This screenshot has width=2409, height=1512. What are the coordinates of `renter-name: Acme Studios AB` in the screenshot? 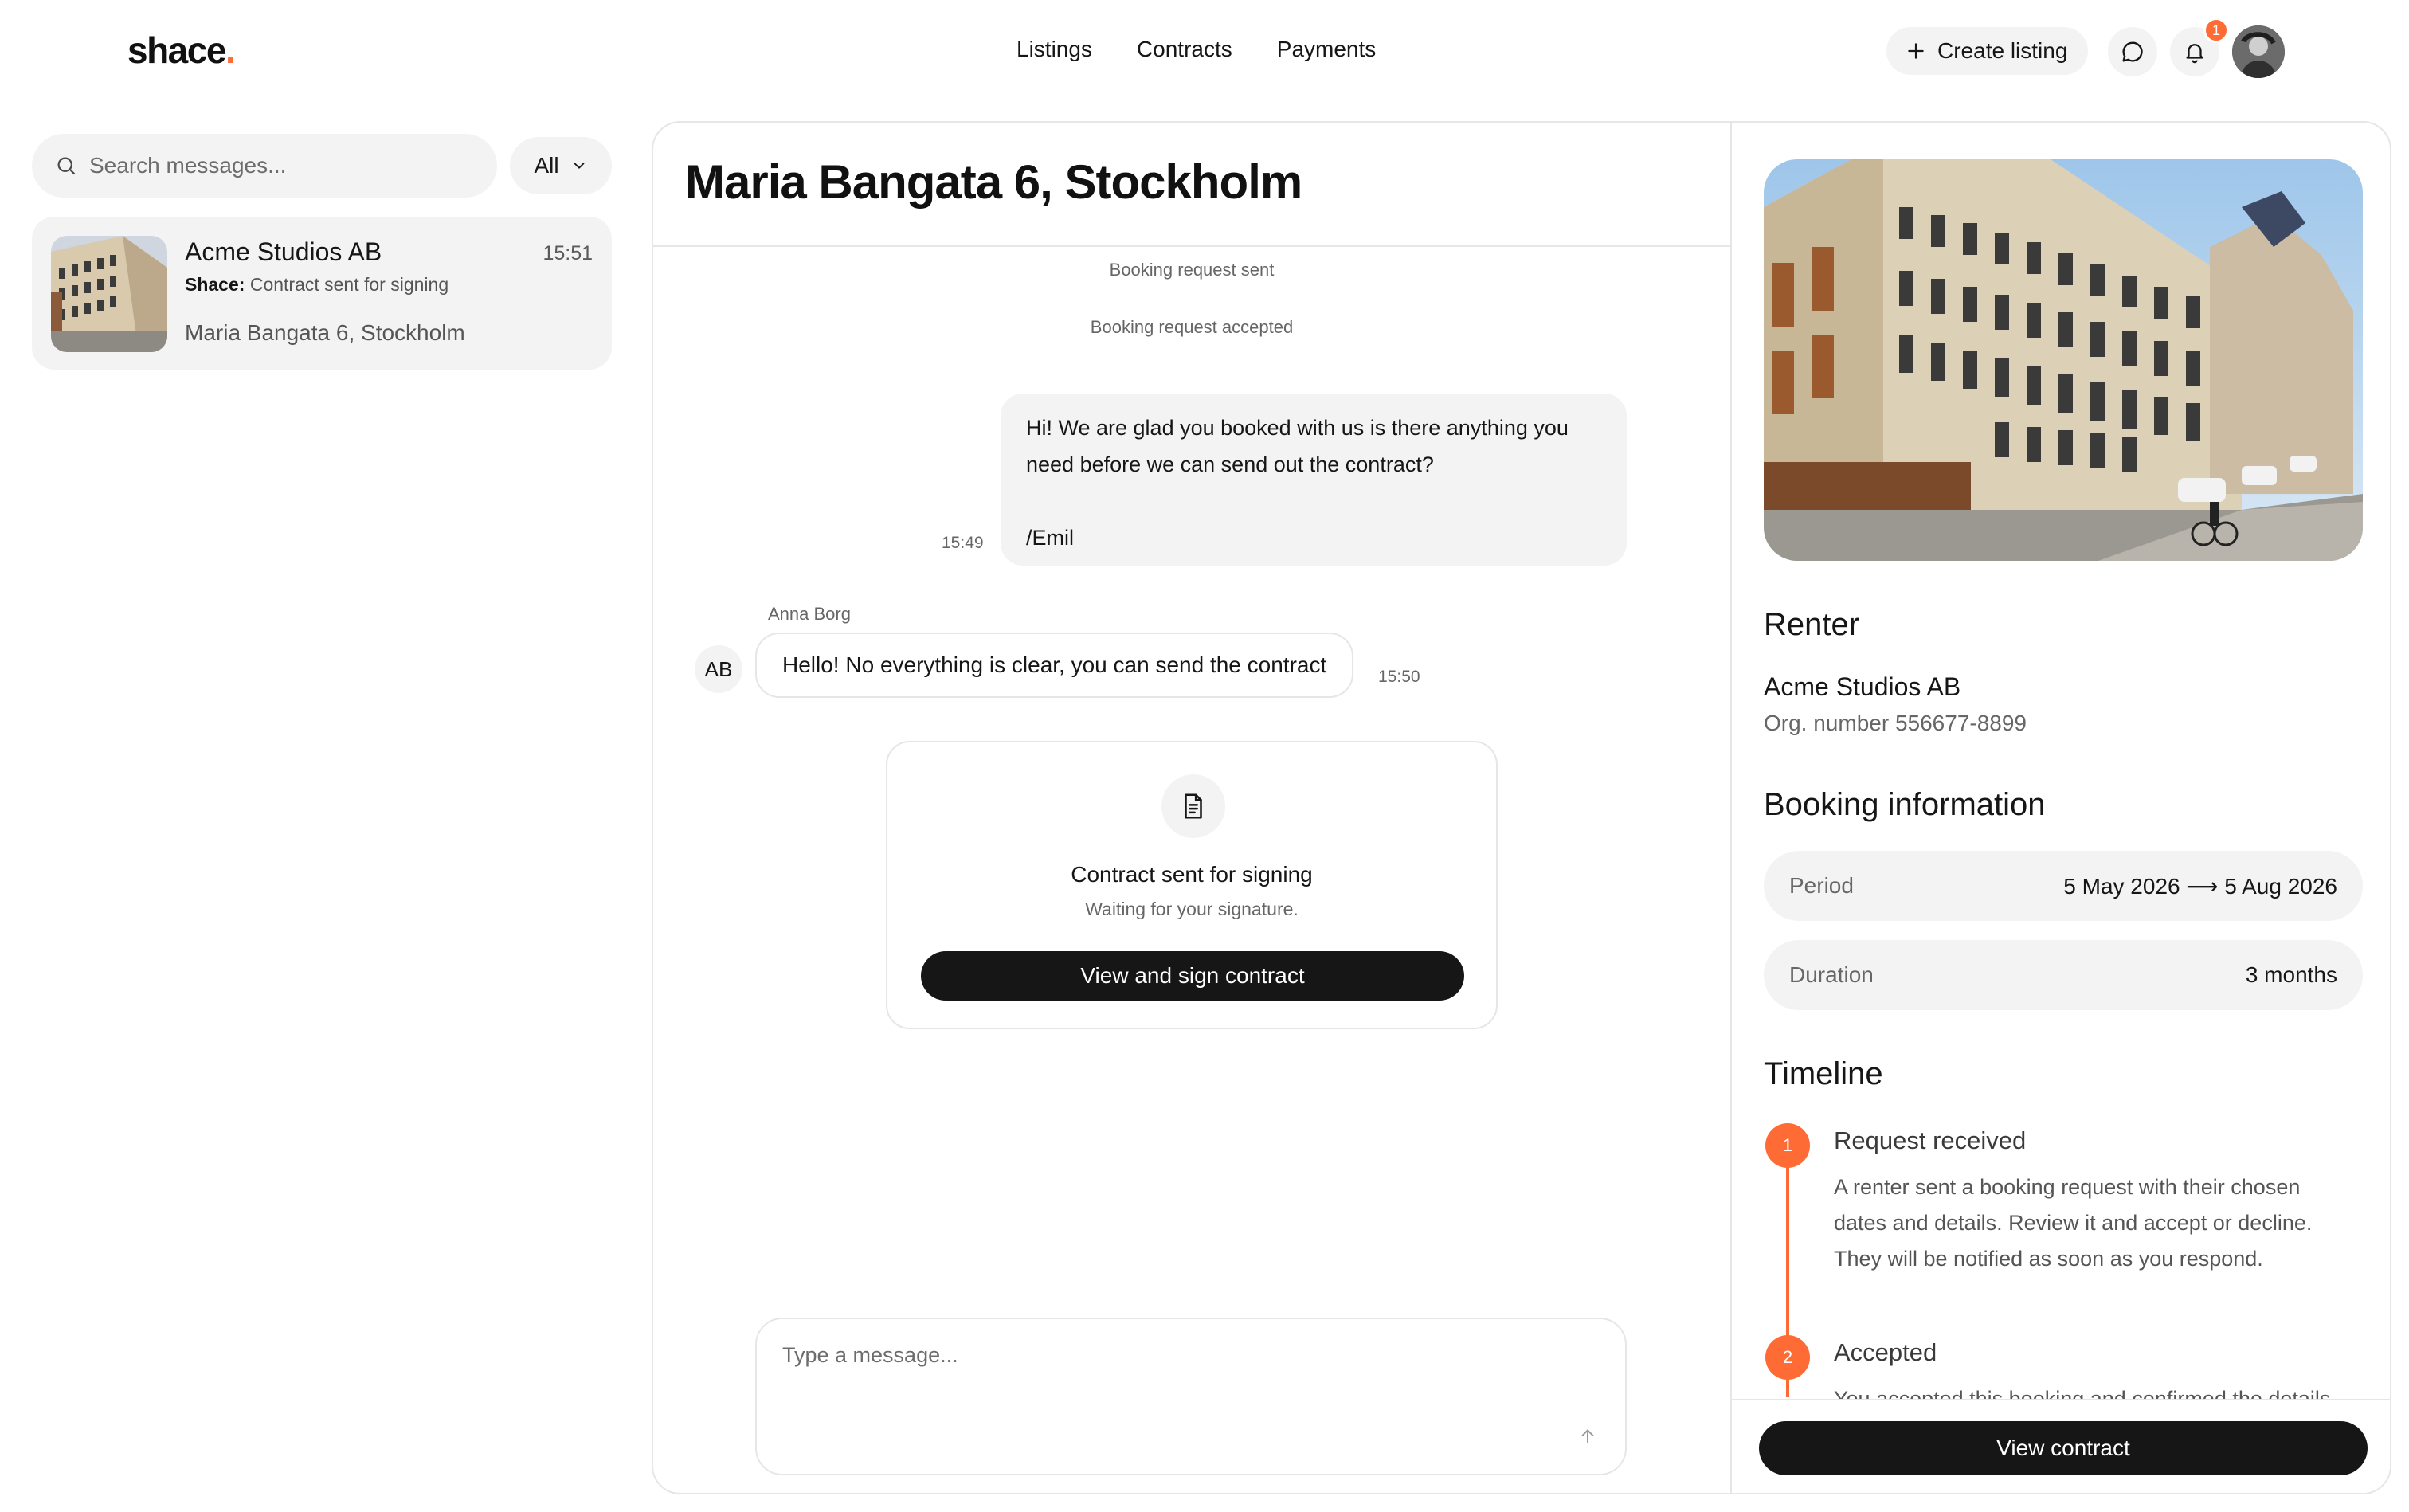 It's located at (1862, 686).